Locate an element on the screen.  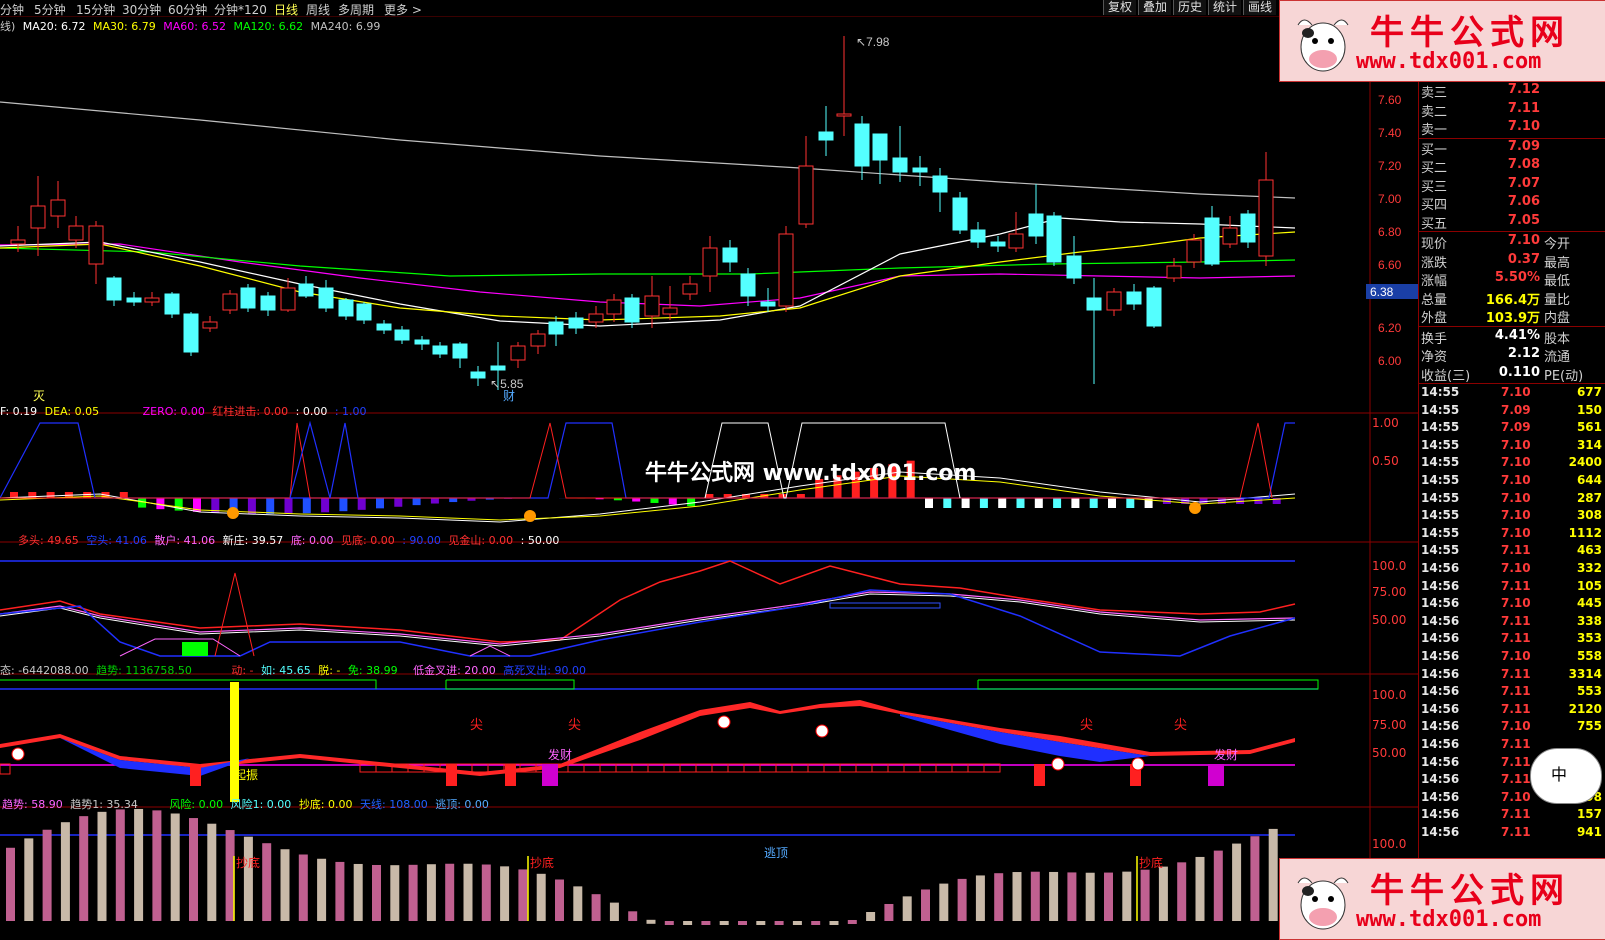
order-book-label: 卖二 is located at coordinates (1434, 112).